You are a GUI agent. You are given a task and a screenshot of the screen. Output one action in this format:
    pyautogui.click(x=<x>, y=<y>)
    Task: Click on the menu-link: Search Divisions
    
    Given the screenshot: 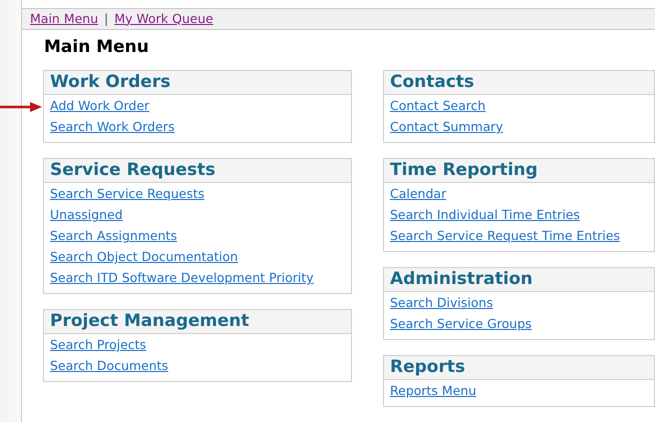 What is the action you would take?
    pyautogui.click(x=441, y=303)
    